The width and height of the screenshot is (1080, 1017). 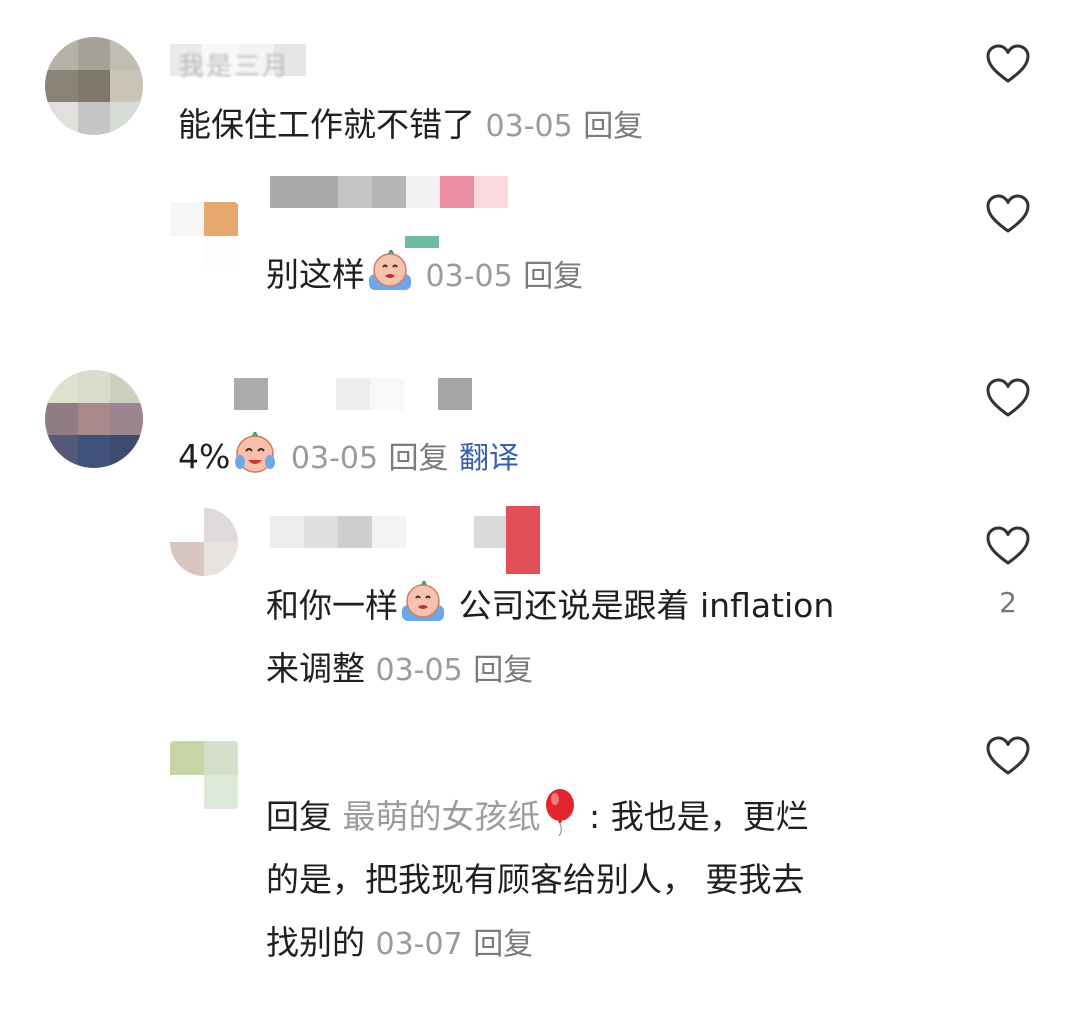 I want to click on reply-prefix: 回复, so click(x=299, y=816).